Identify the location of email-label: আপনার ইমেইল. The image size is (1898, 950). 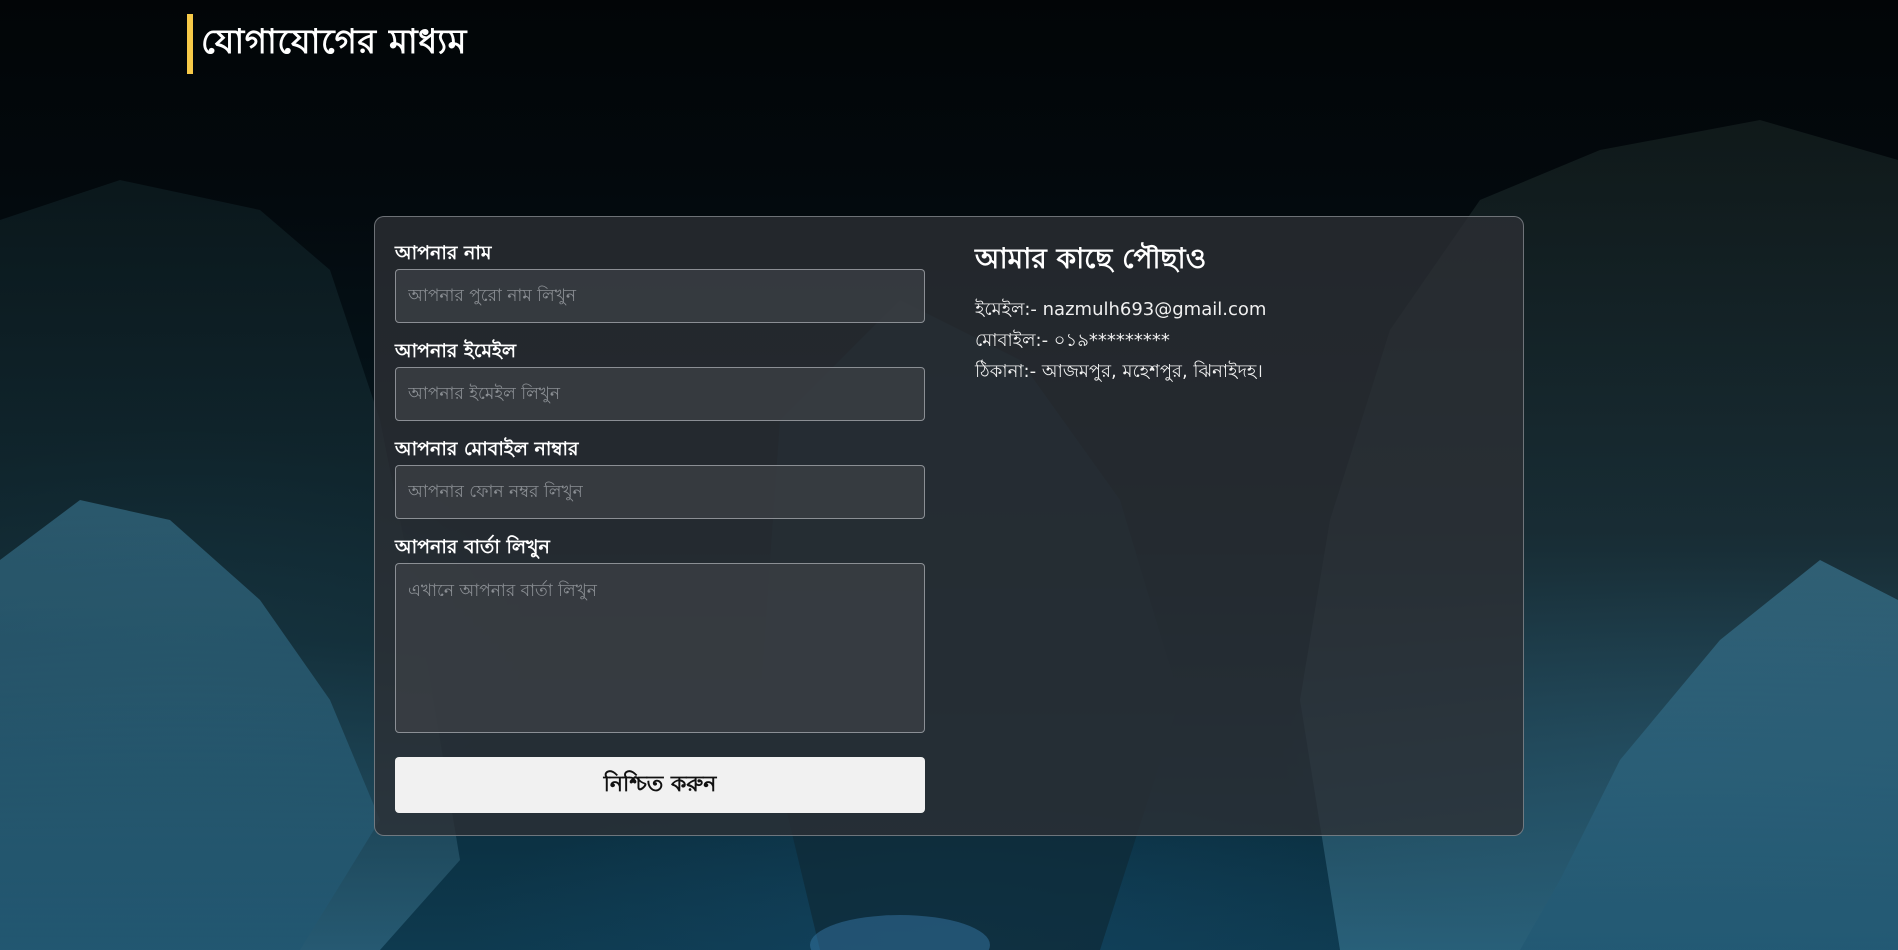
(456, 351).